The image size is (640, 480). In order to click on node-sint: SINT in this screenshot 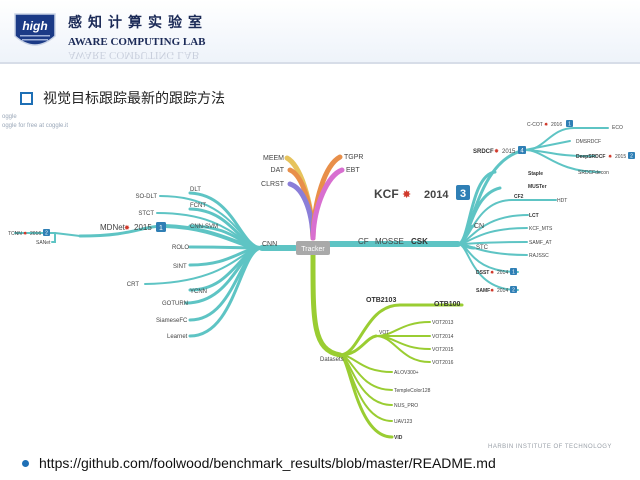, I will do `click(180, 267)`.